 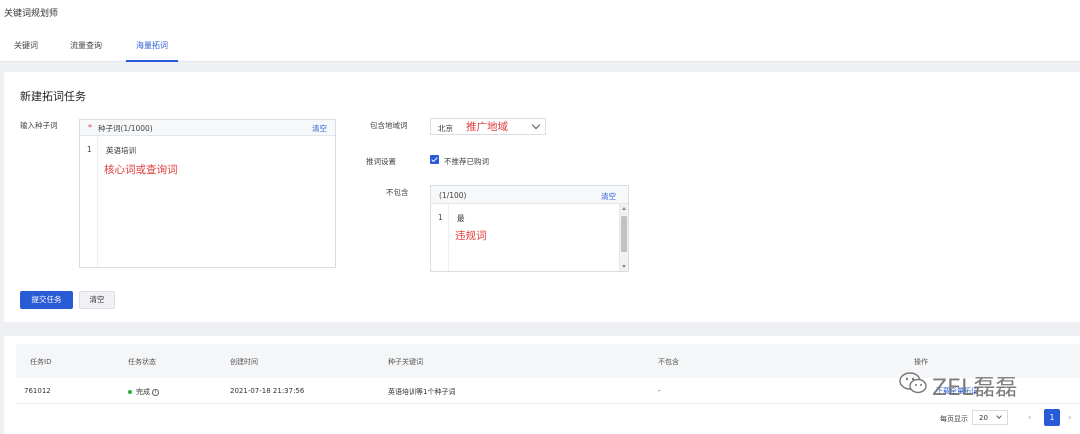 I want to click on column-header: 任务ID, so click(x=41, y=362).